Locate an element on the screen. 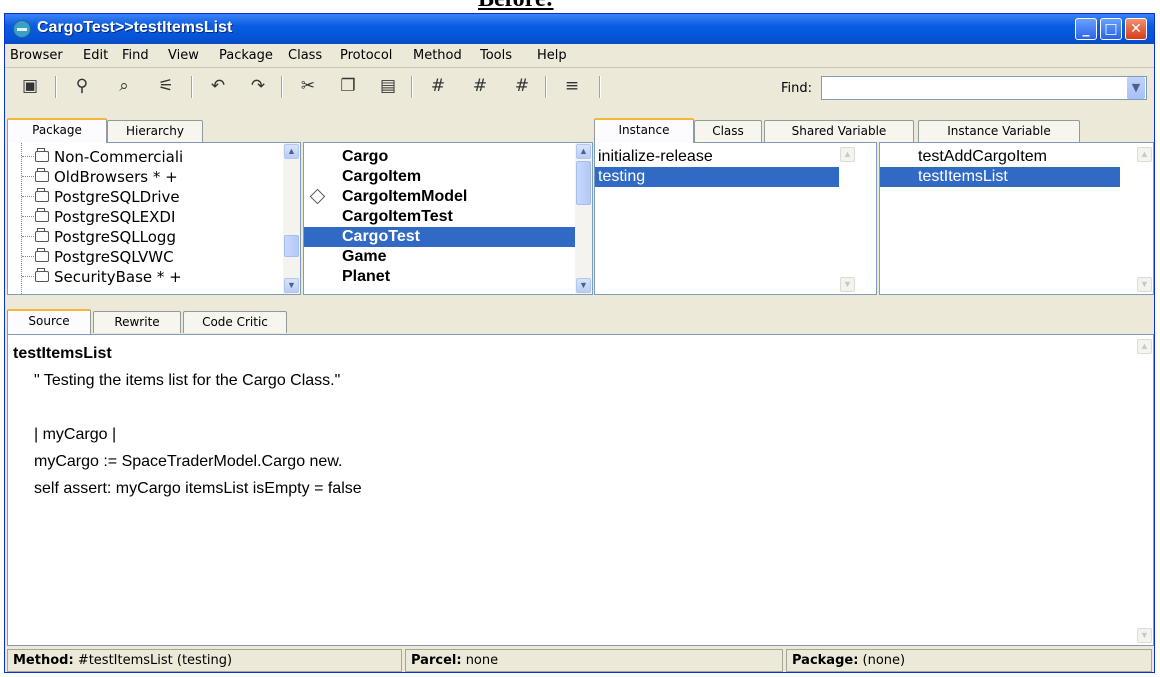 This screenshot has width=1160, height=677. list-item: PostgreSQLDrive is located at coordinates (146, 197).